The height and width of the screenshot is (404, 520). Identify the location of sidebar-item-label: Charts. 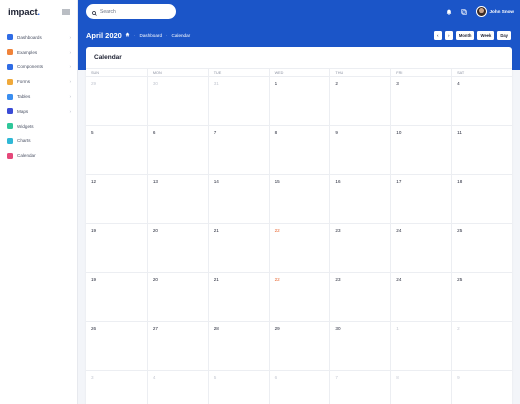
(24, 141).